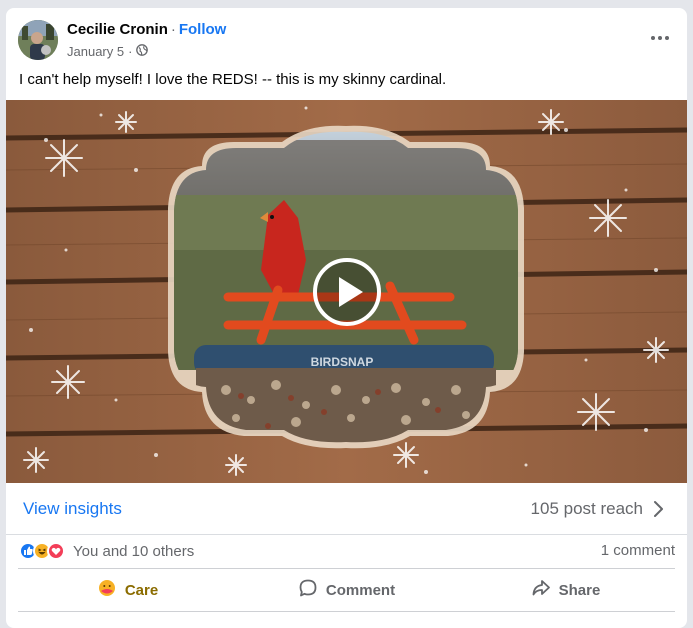  Describe the element at coordinates (579, 590) in the screenshot. I see `share-label: Share` at that location.